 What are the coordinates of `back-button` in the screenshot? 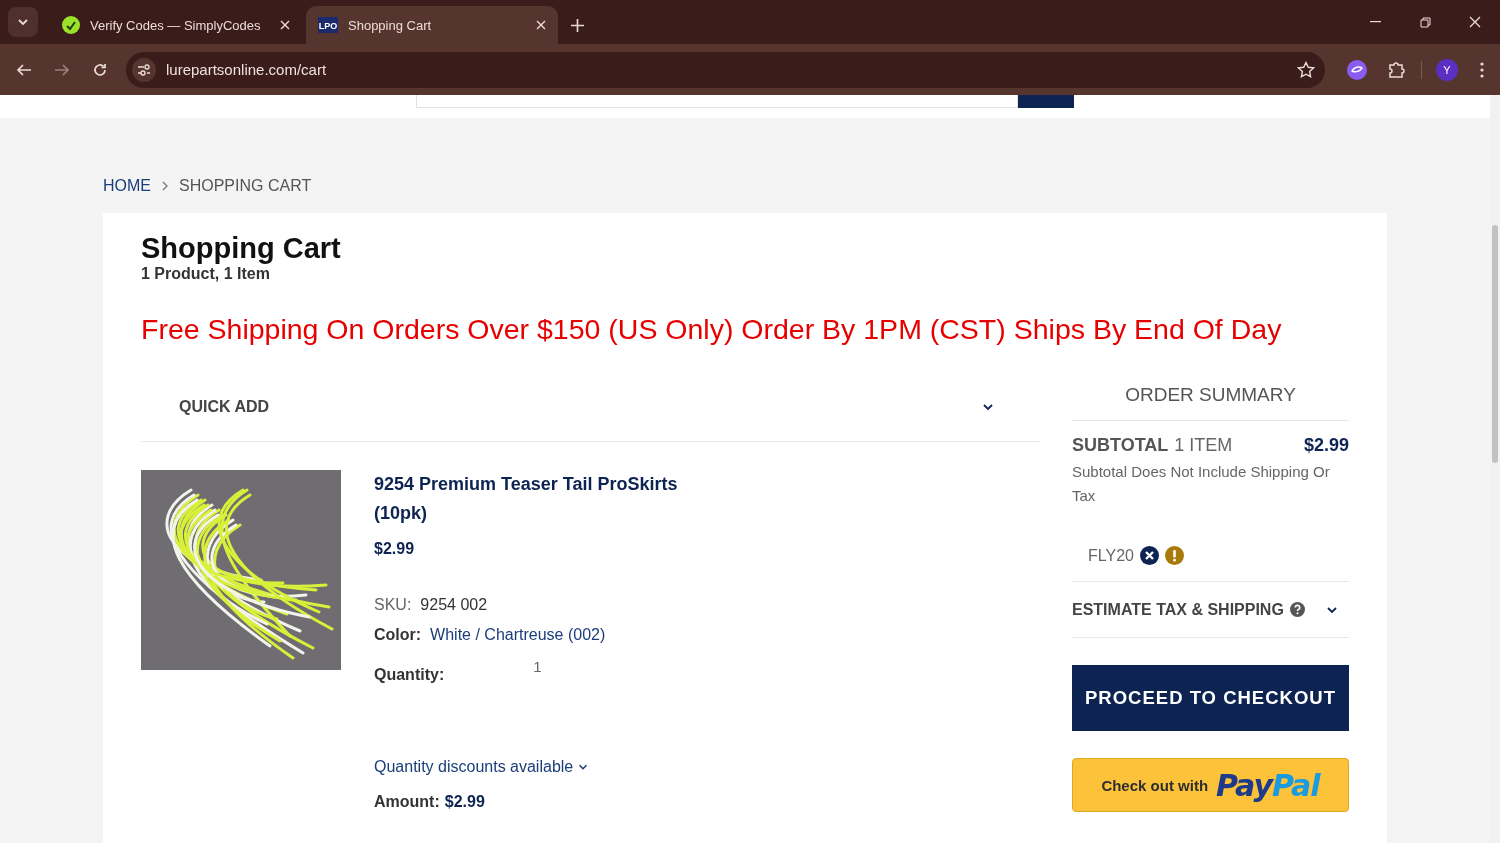 It's located at (24, 69).